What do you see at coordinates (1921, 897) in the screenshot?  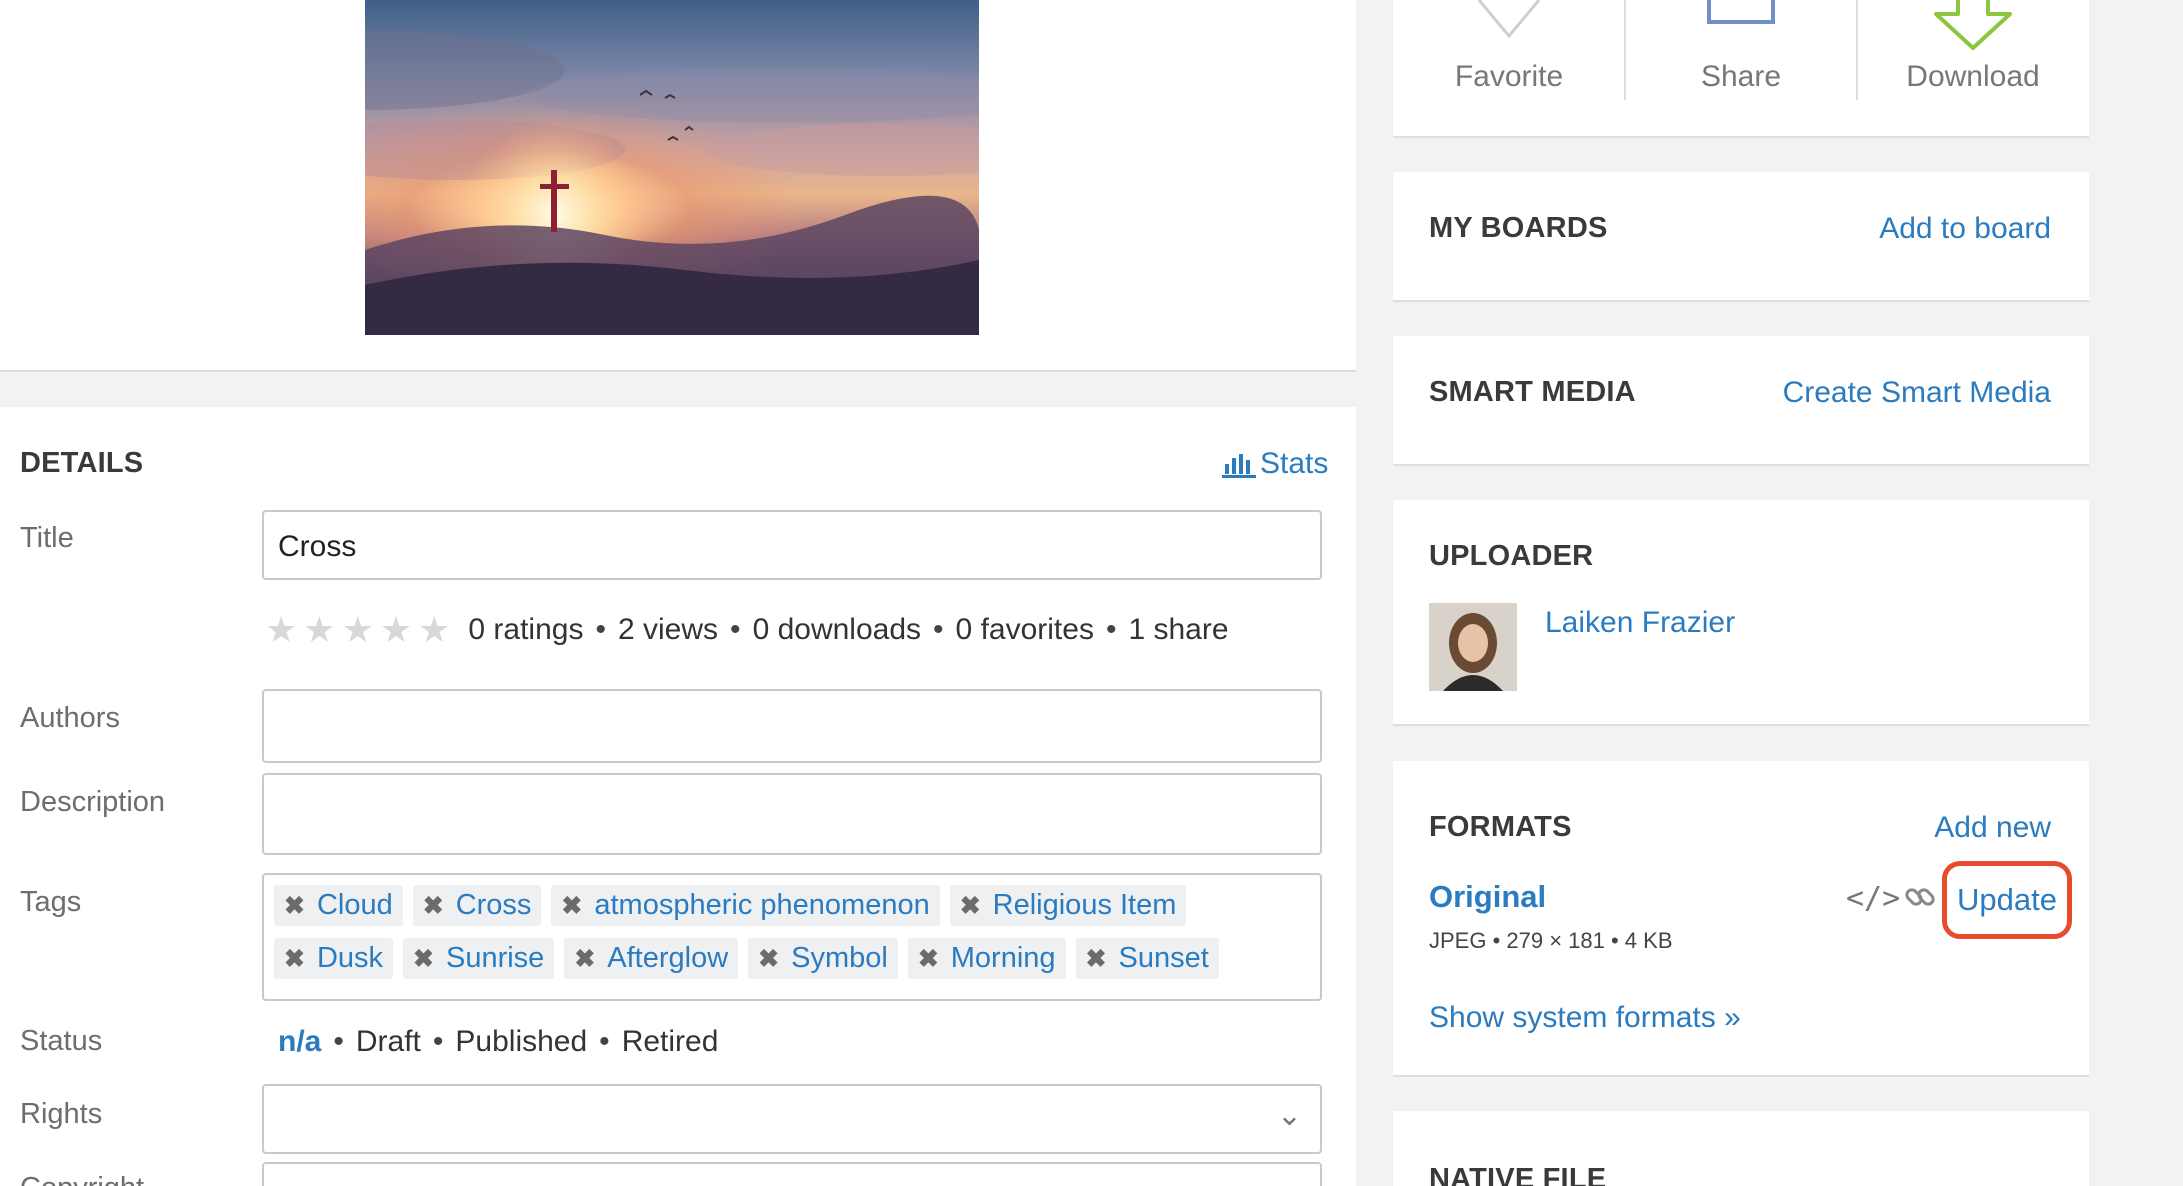 I see `link-icon` at bounding box center [1921, 897].